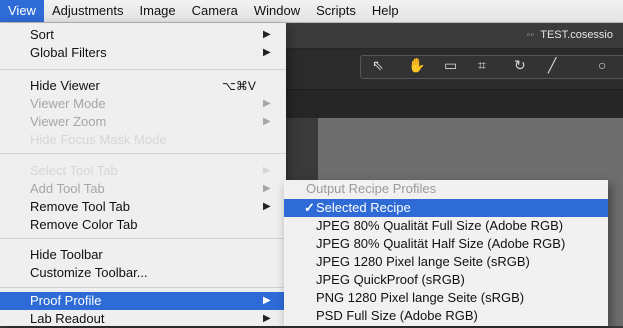 The height and width of the screenshot is (328, 623). What do you see at coordinates (390, 279) in the screenshot?
I see `submenu-item-label: JPEG QuickProof (sRGB)` at bounding box center [390, 279].